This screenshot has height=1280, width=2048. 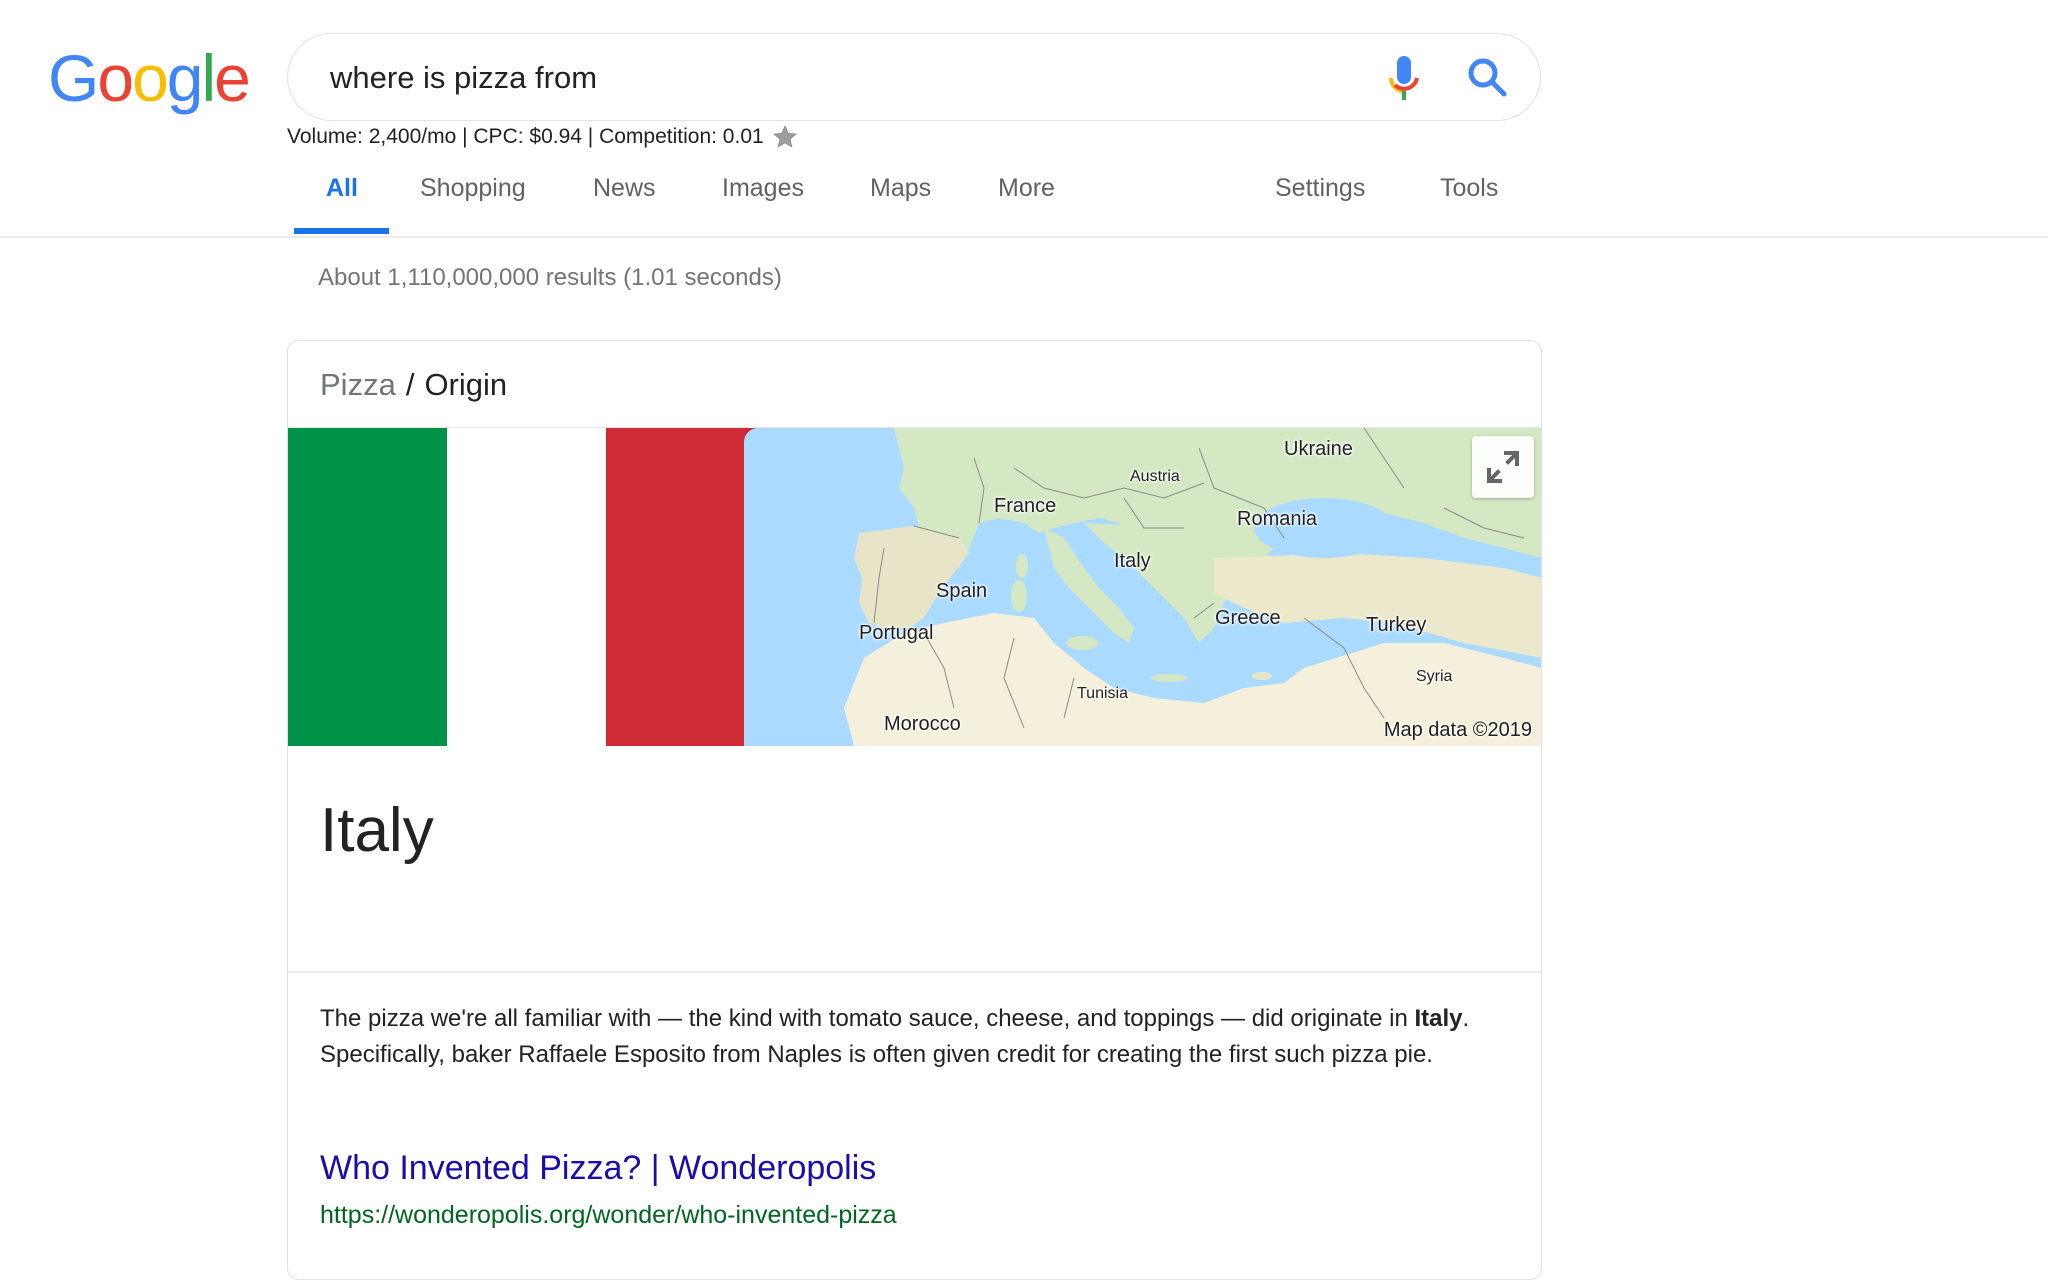 I want to click on tab-more: More, so click(x=1026, y=203).